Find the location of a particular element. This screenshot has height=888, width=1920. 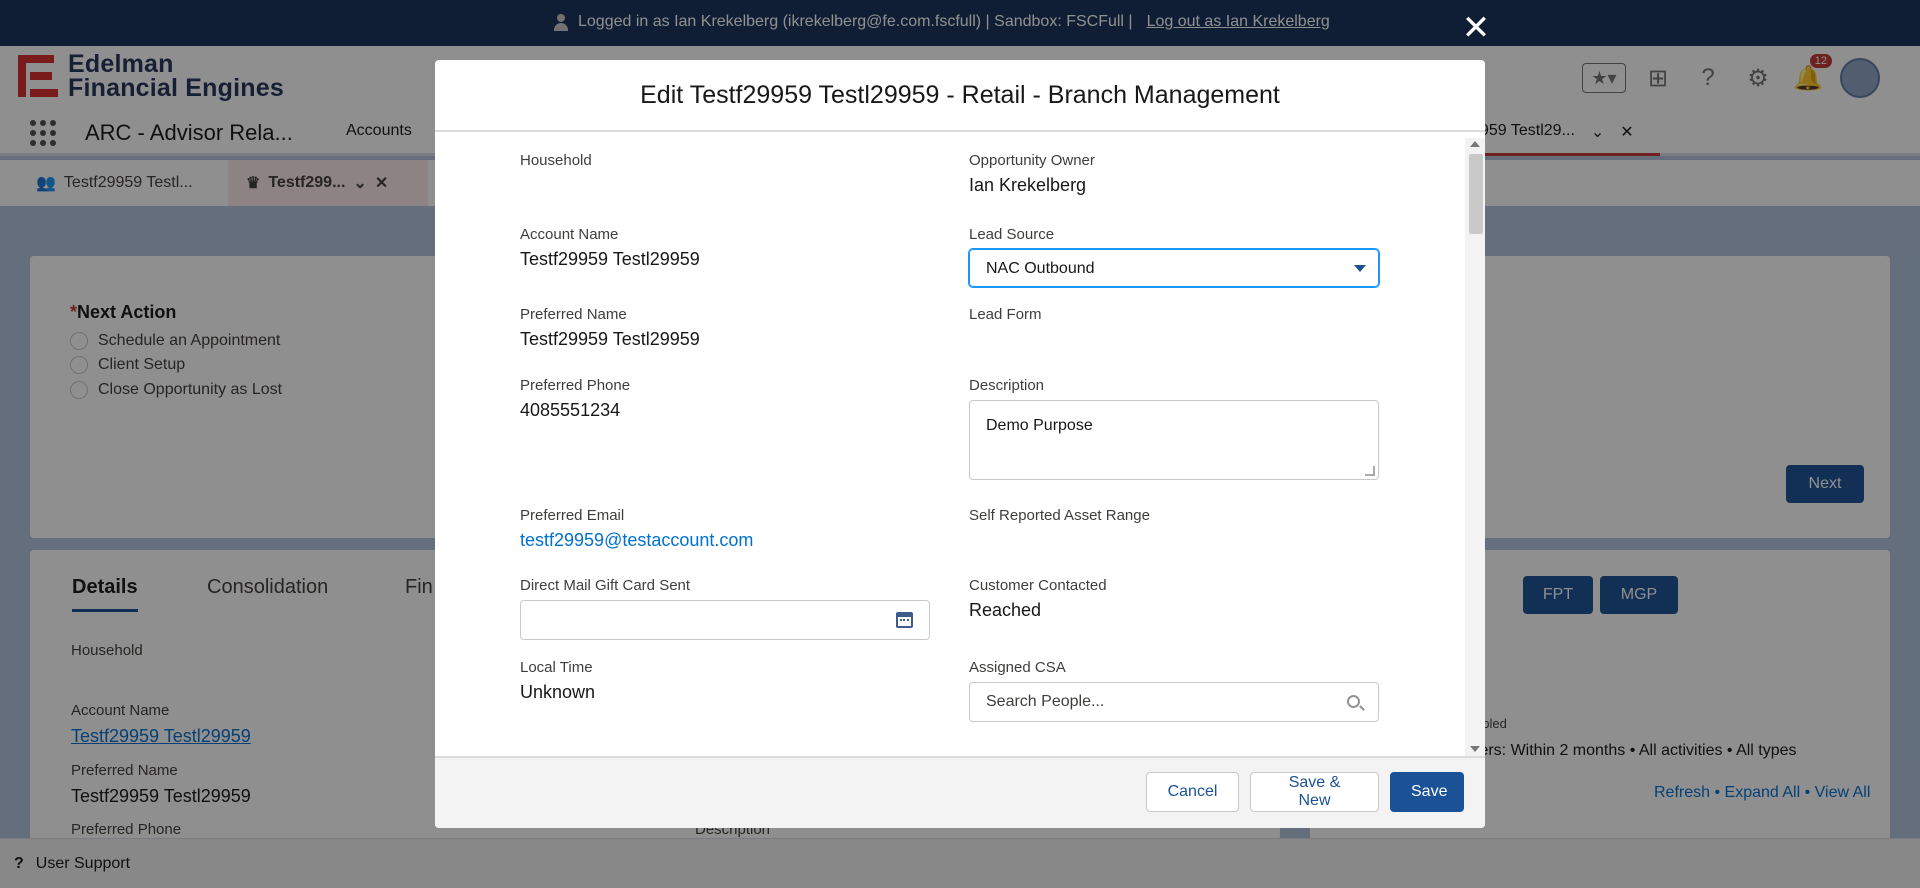

account-name-field: Account Name Testf29959 Testl29959 is located at coordinates (610, 248).